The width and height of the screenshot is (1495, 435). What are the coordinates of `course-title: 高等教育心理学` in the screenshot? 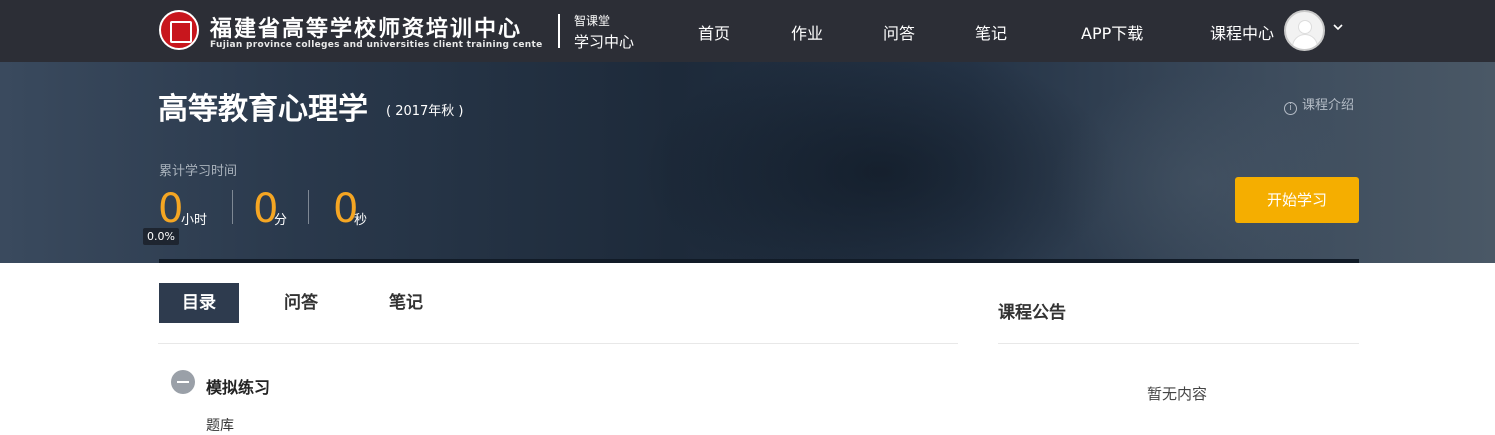 It's located at (263, 109).